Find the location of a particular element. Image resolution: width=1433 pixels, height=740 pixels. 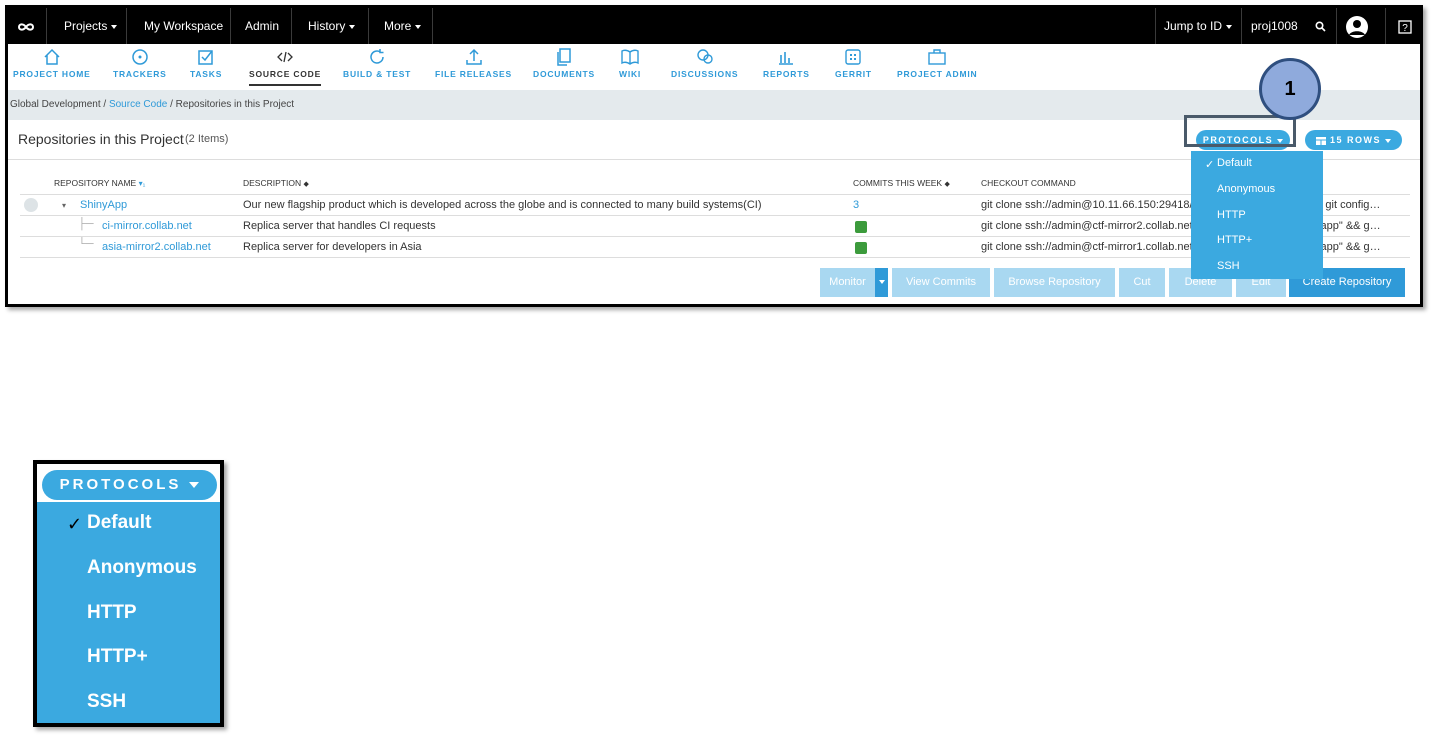

inset-header: PROTOCOLS is located at coordinates (128, 483).